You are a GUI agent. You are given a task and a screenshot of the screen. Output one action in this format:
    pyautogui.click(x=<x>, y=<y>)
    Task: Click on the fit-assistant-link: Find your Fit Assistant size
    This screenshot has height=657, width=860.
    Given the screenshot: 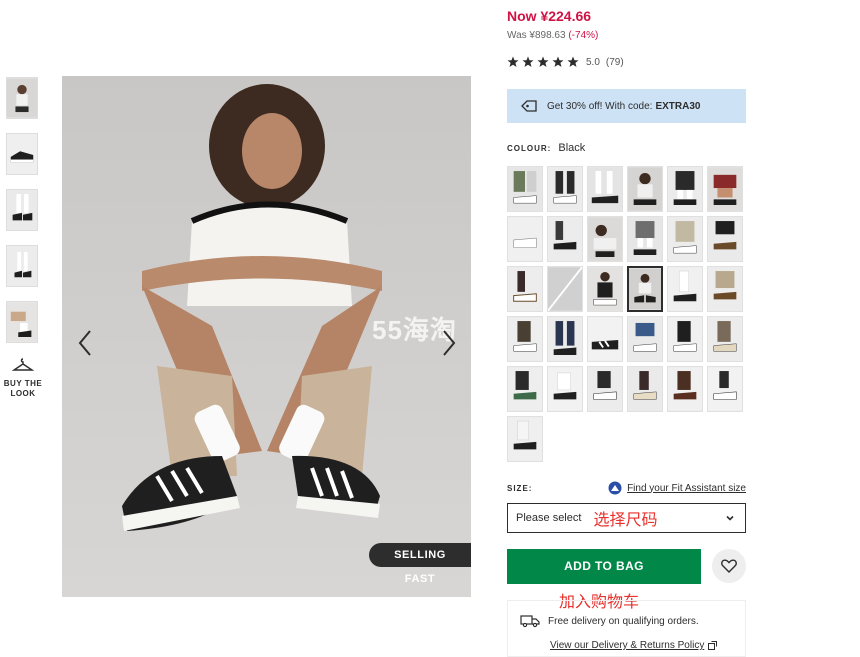 What is the action you would take?
    pyautogui.click(x=677, y=488)
    